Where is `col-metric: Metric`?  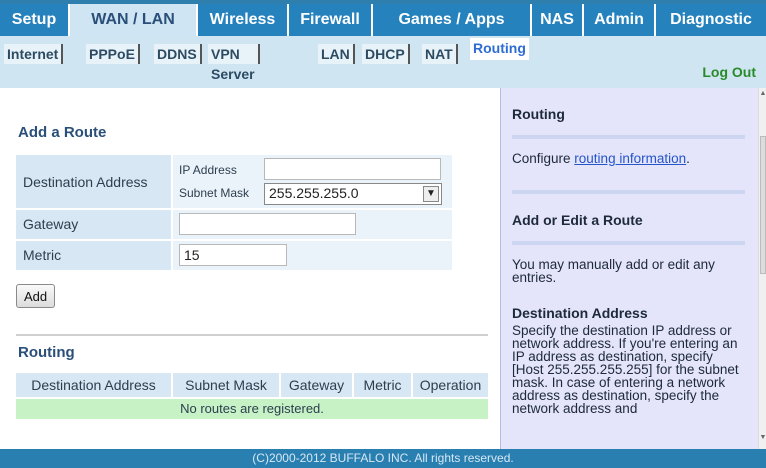
col-metric: Metric is located at coordinates (382, 385).